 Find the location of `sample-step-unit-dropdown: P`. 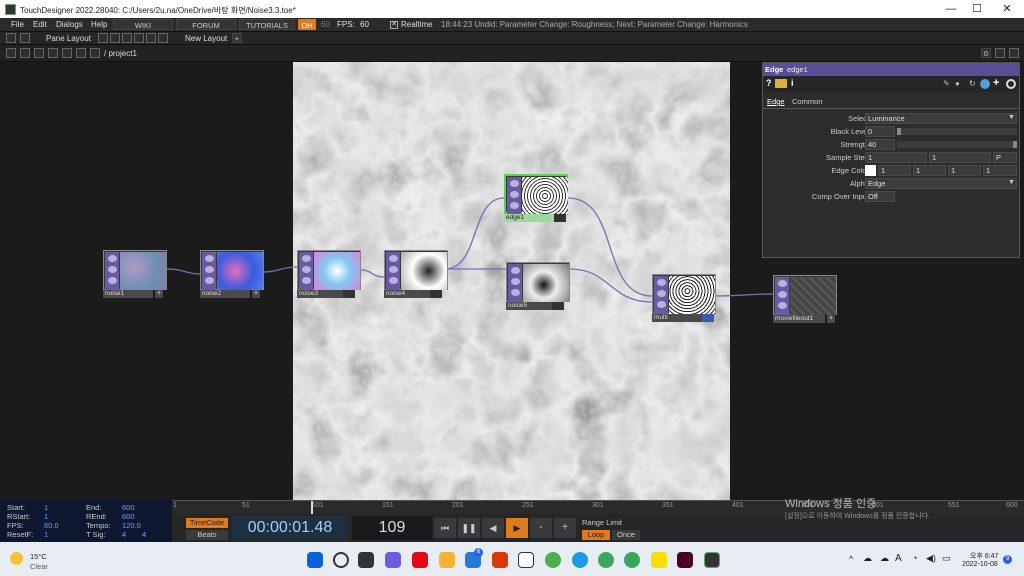

sample-step-unit-dropdown: P is located at coordinates (1005, 157).